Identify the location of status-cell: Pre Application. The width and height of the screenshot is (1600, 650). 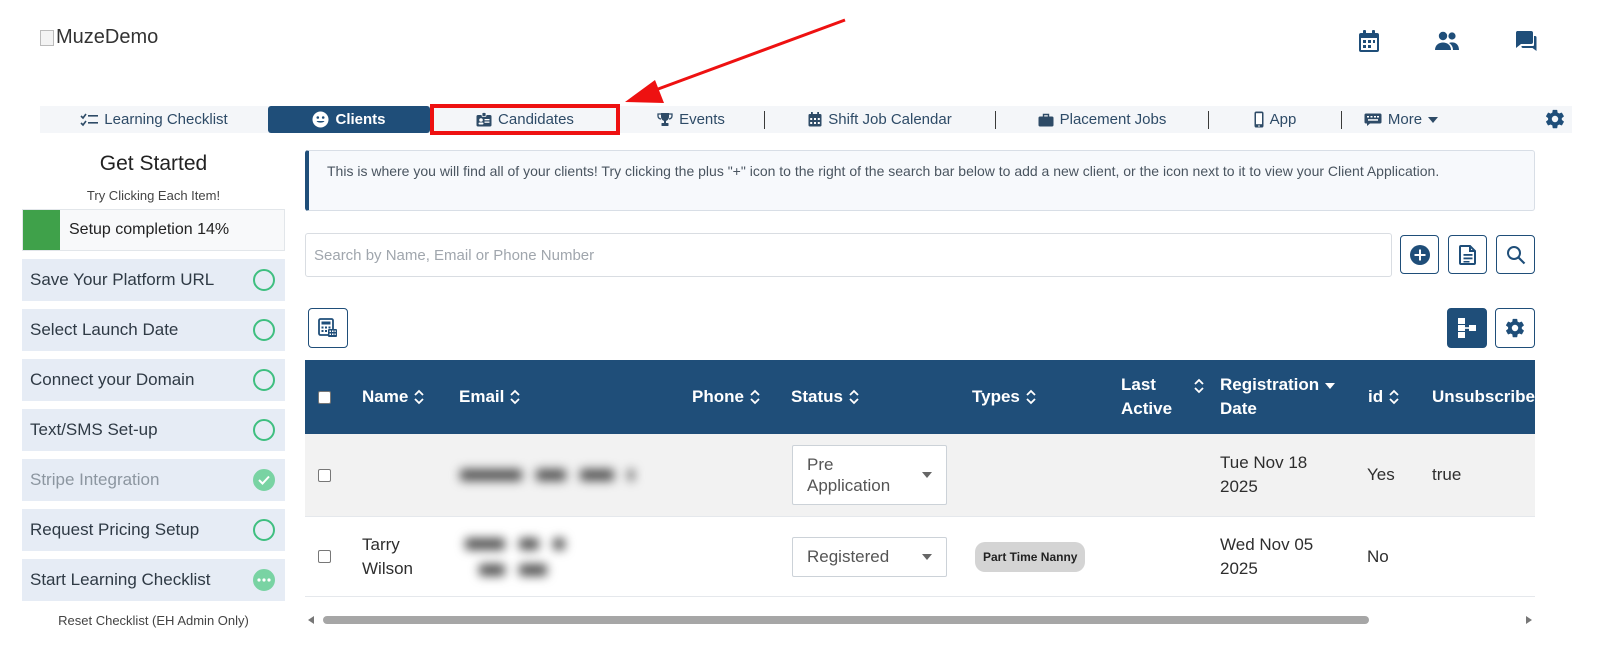
(869, 475).